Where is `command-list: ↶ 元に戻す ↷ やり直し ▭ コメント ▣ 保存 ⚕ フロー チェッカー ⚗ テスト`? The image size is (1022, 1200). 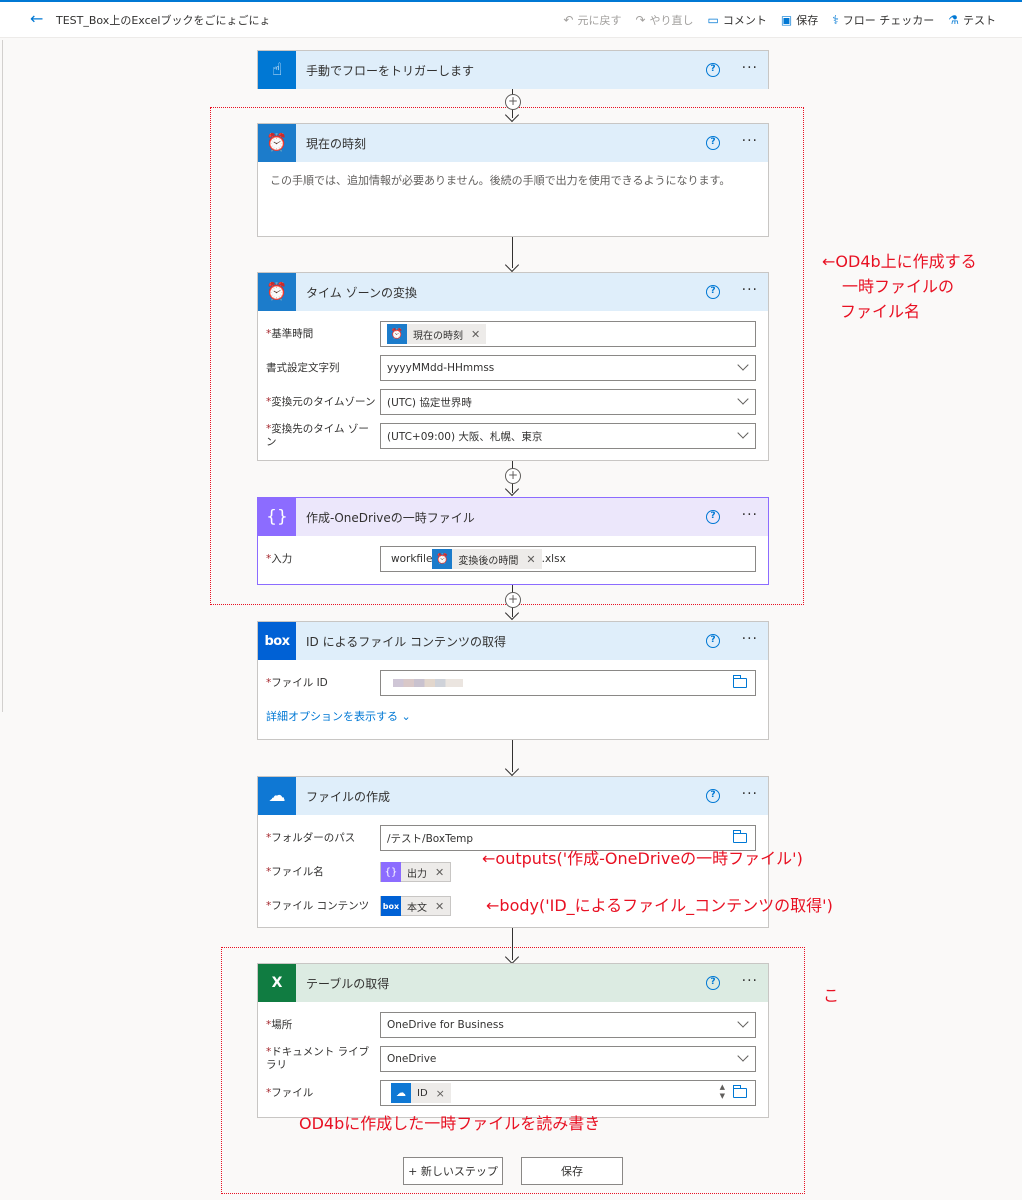 command-list: ↶ 元に戻す ↷ やり直し ▭ コメント ▣ 保存 ⚕ フロー チェッカー ⚗ テスト is located at coordinates (779, 20).